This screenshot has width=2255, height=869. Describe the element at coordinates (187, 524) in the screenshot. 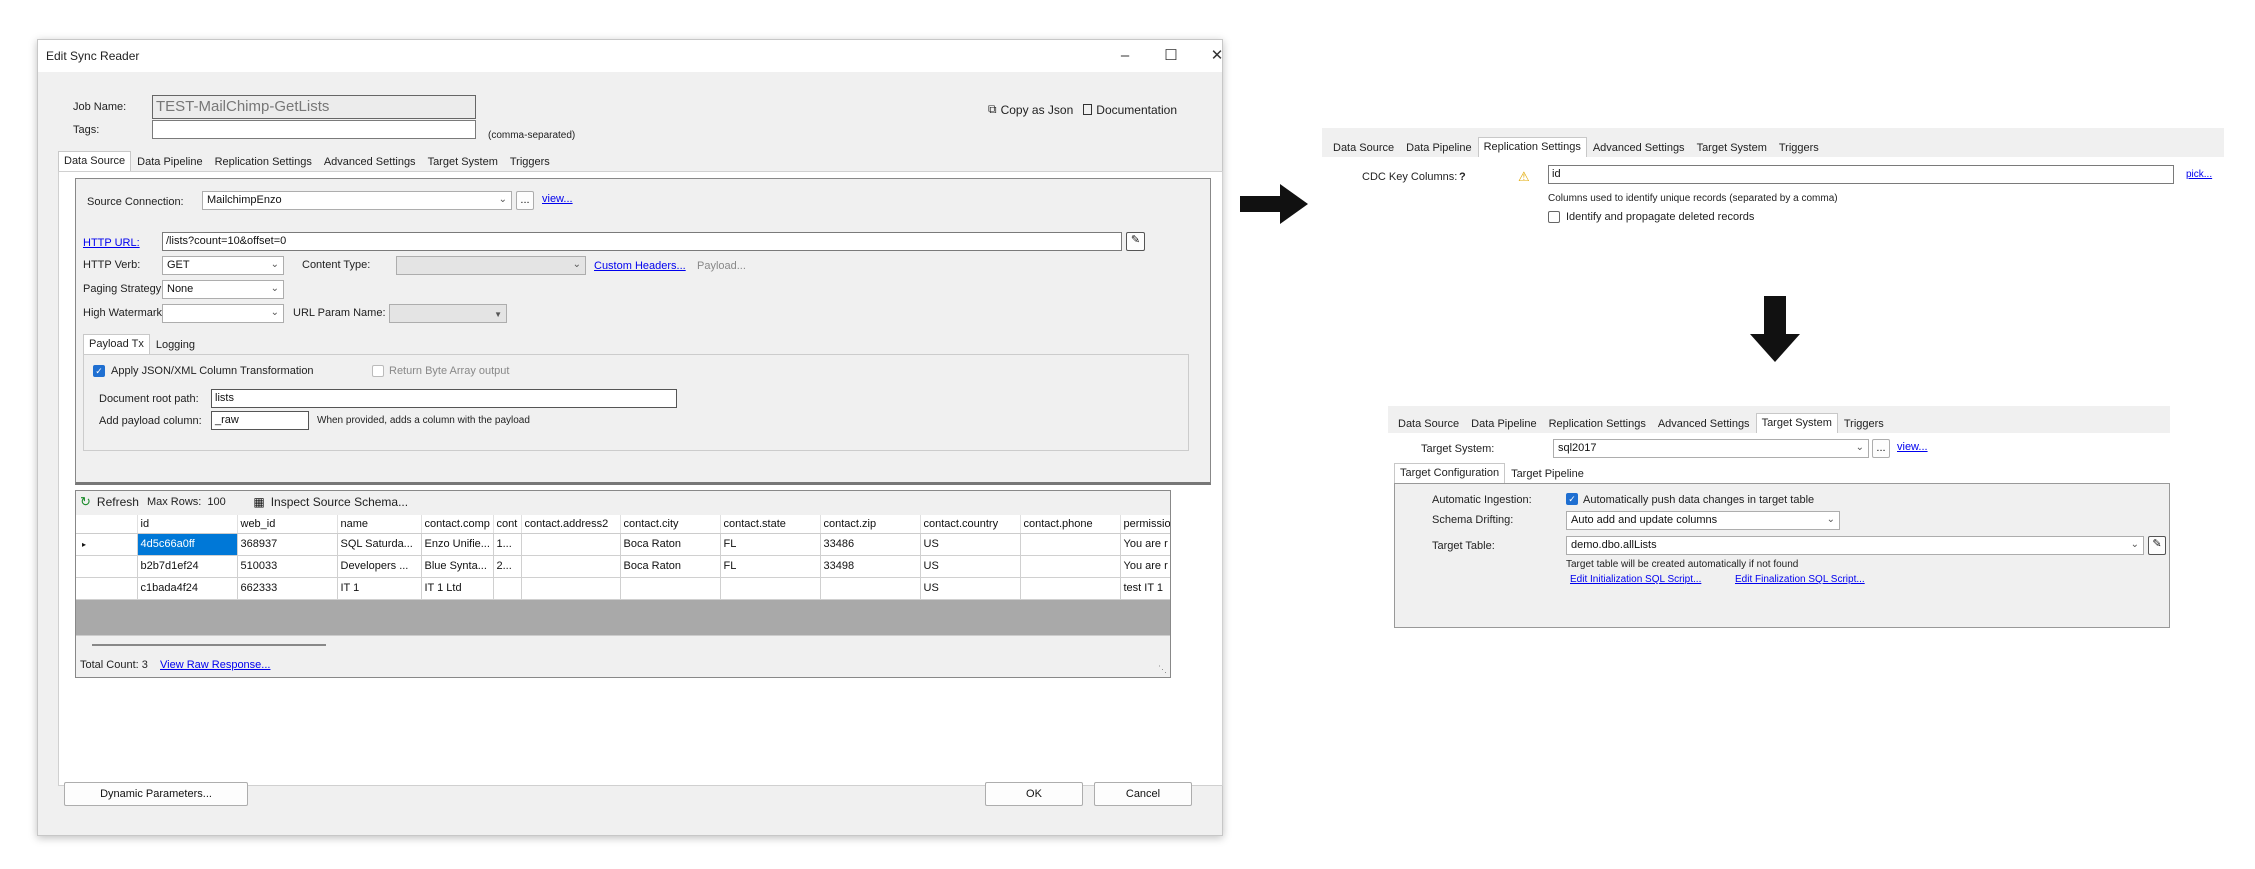

I see `grid-column-header: id` at that location.